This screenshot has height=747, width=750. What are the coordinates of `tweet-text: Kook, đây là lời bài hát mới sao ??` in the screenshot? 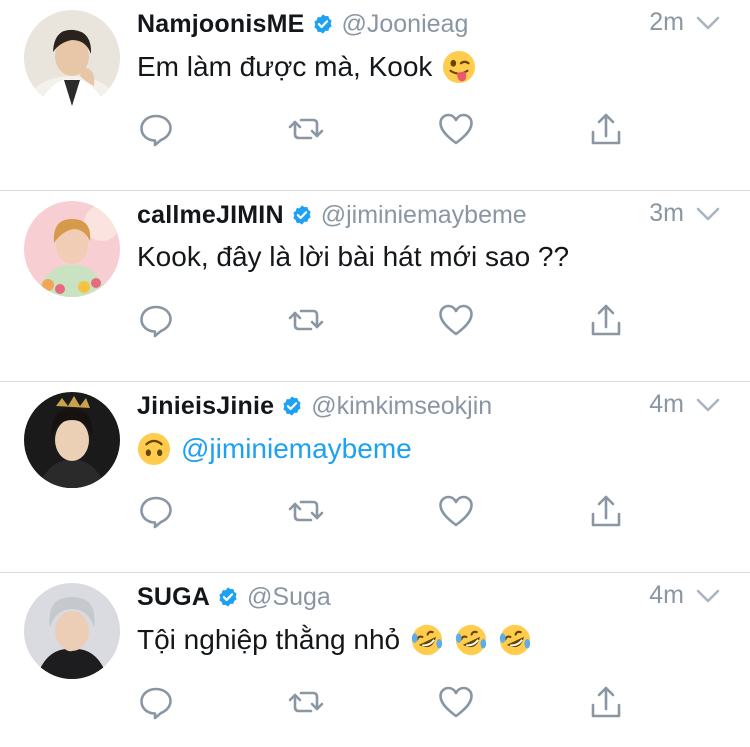 It's located at (353, 257).